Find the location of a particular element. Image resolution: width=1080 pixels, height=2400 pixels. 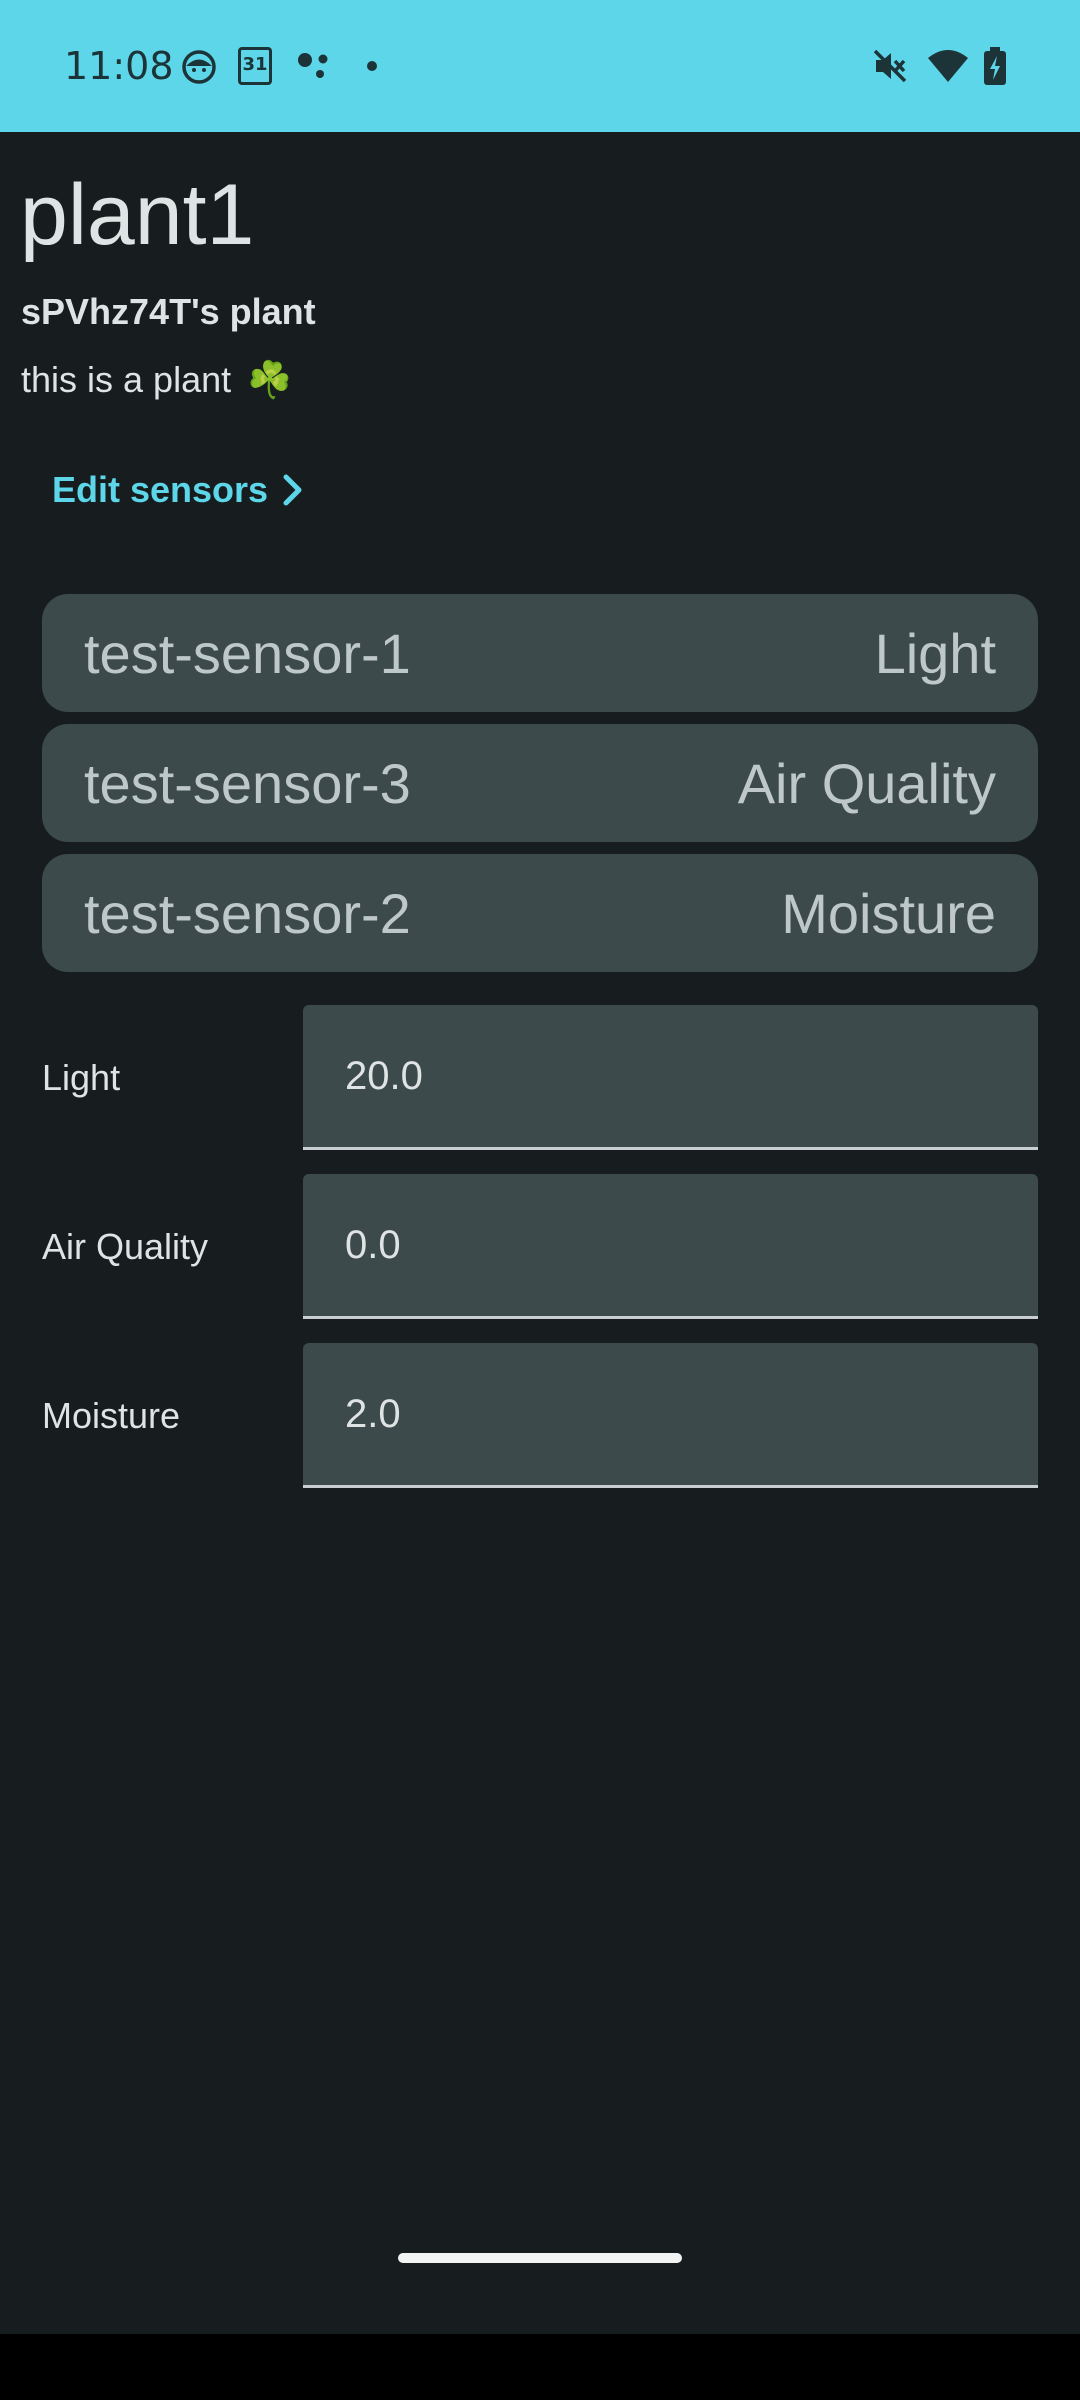

navigation-bar is located at coordinates (540, 2367).